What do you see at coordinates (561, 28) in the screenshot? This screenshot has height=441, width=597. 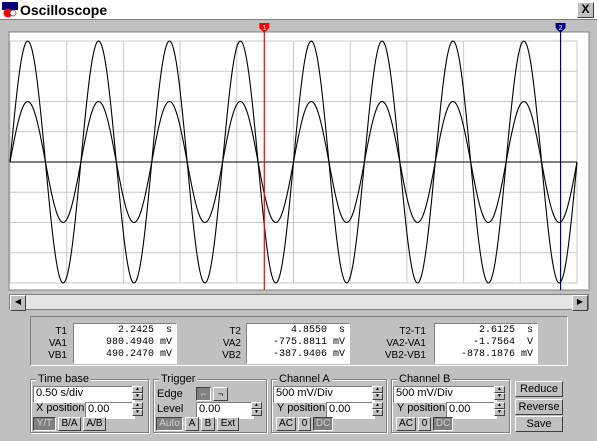 I see `cursor-t2-label: 2` at bounding box center [561, 28].